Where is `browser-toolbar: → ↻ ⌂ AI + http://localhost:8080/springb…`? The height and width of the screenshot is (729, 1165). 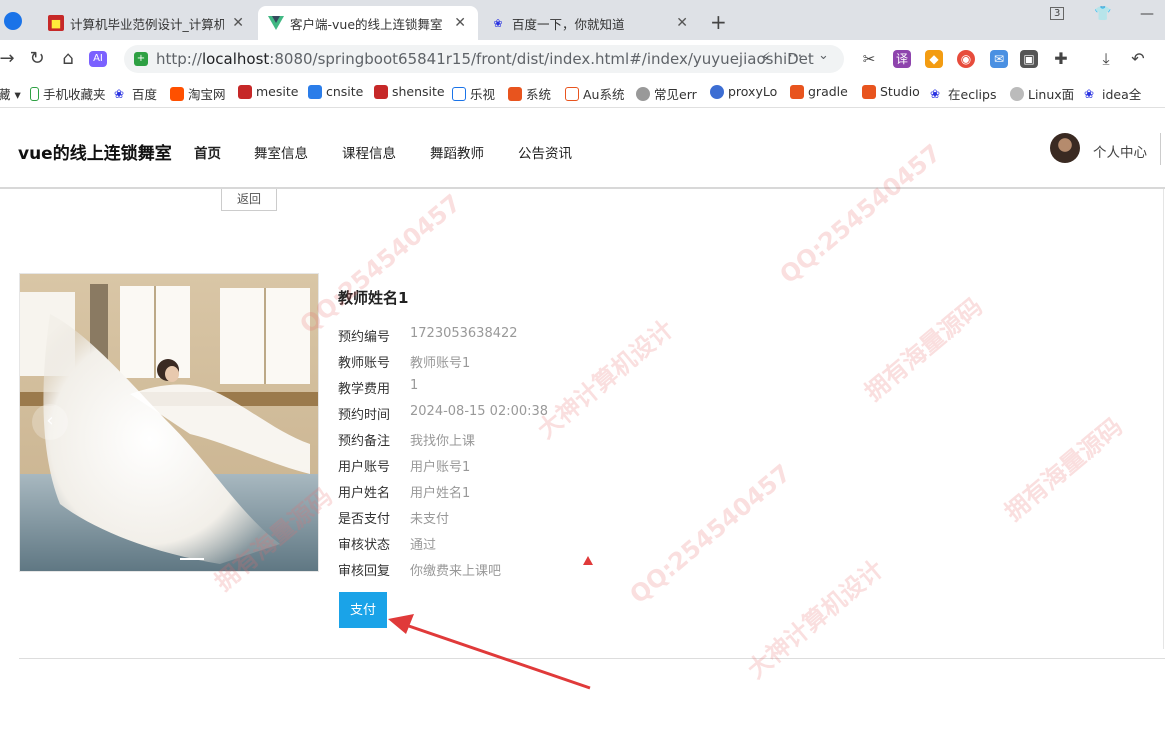 browser-toolbar: → ↻ ⌂ AI + http://localhost:8080/springb… is located at coordinates (582, 59).